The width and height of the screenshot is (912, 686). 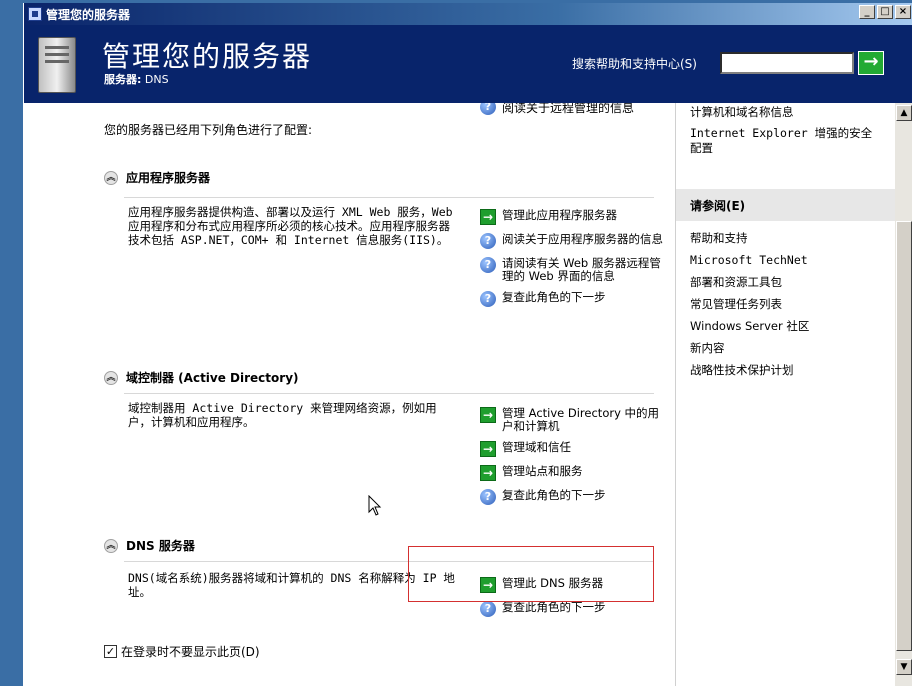 I want to click on sidebar-link-ie-esc: Internet Explorer 增强的安全配置, so click(x=786, y=141).